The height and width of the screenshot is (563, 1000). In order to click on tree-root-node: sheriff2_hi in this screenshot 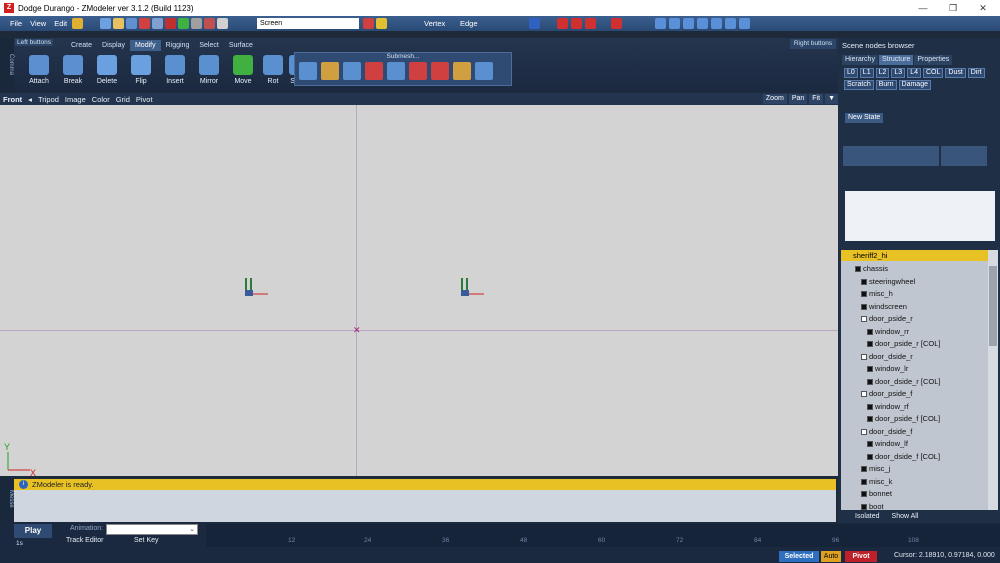, I will do `click(914, 255)`.